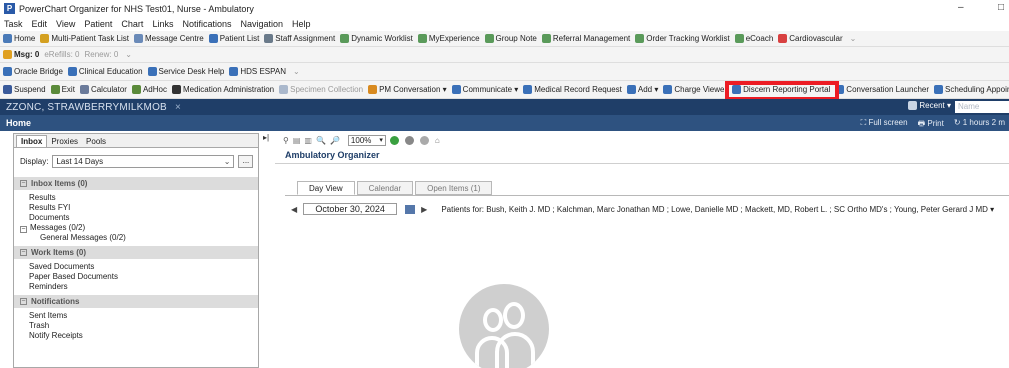 This screenshot has width=1009, height=368. What do you see at coordinates (810, 38) in the screenshot?
I see `cardiovascular-button: Cardiovascular` at bounding box center [810, 38].